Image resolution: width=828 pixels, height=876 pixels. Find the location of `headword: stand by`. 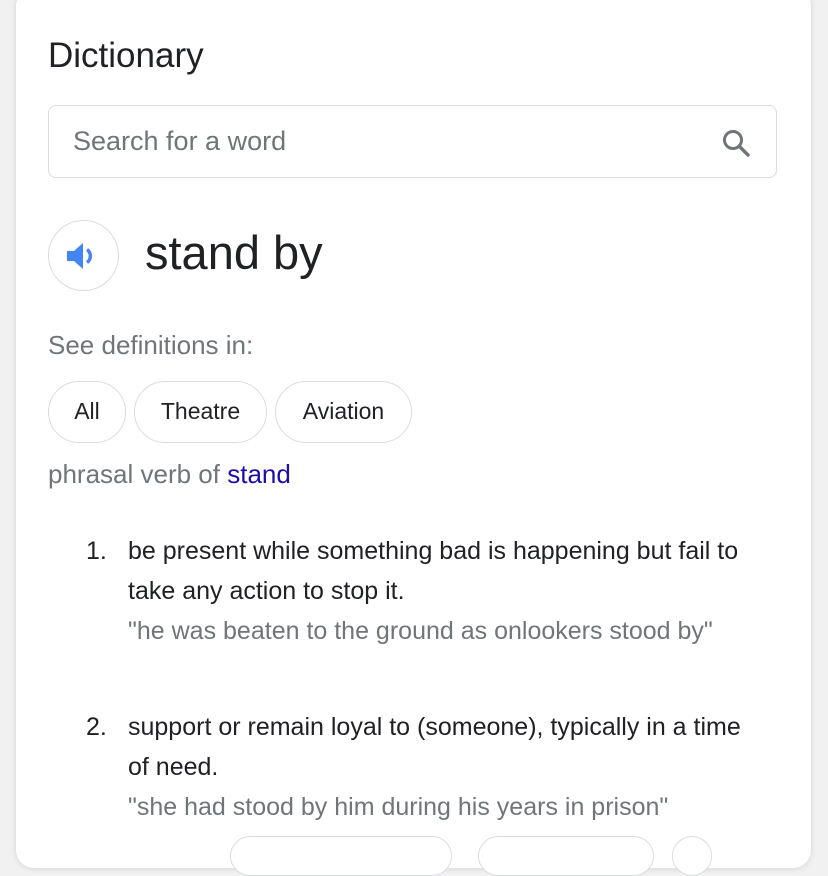

headword: stand by is located at coordinates (234, 252).